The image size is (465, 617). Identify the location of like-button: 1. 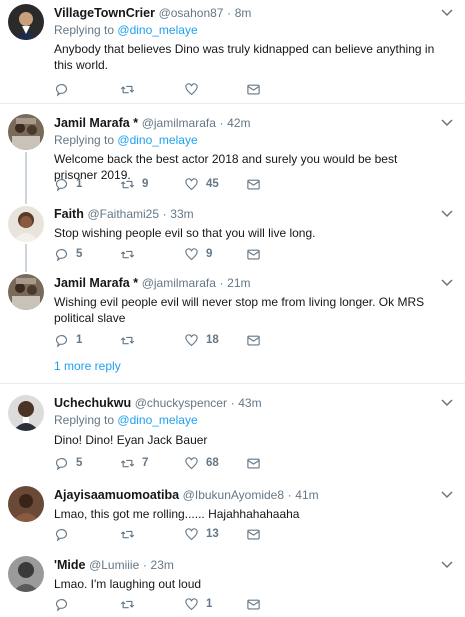
(198, 604).